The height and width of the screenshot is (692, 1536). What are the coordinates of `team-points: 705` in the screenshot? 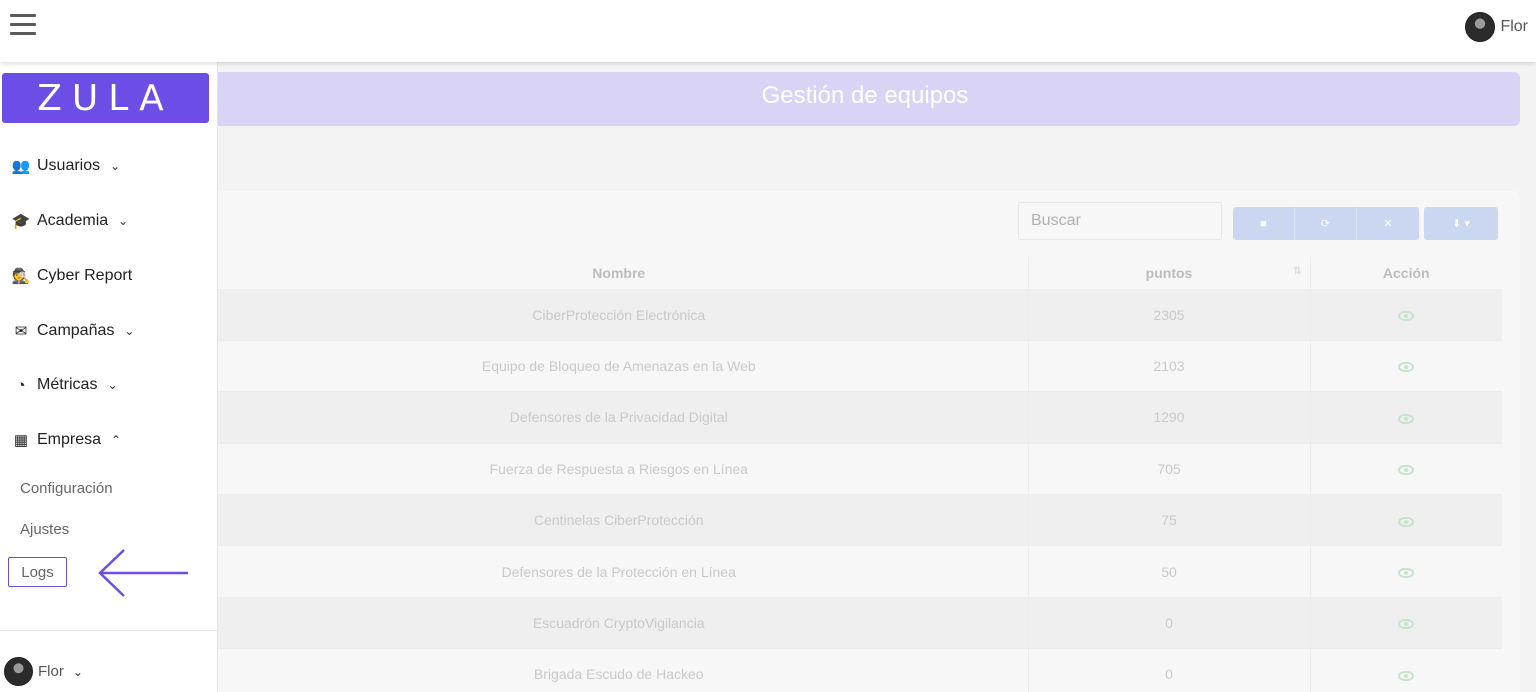 It's located at (1169, 469).